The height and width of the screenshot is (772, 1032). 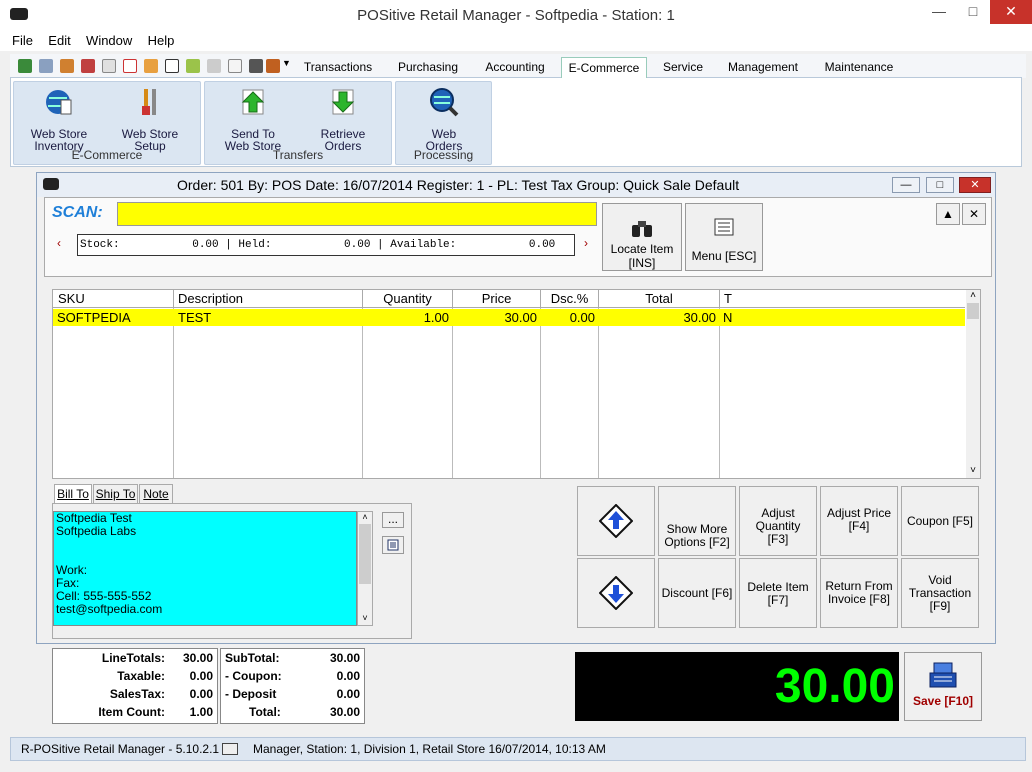 I want to click on col-quantity: Quantity, so click(x=408, y=299).